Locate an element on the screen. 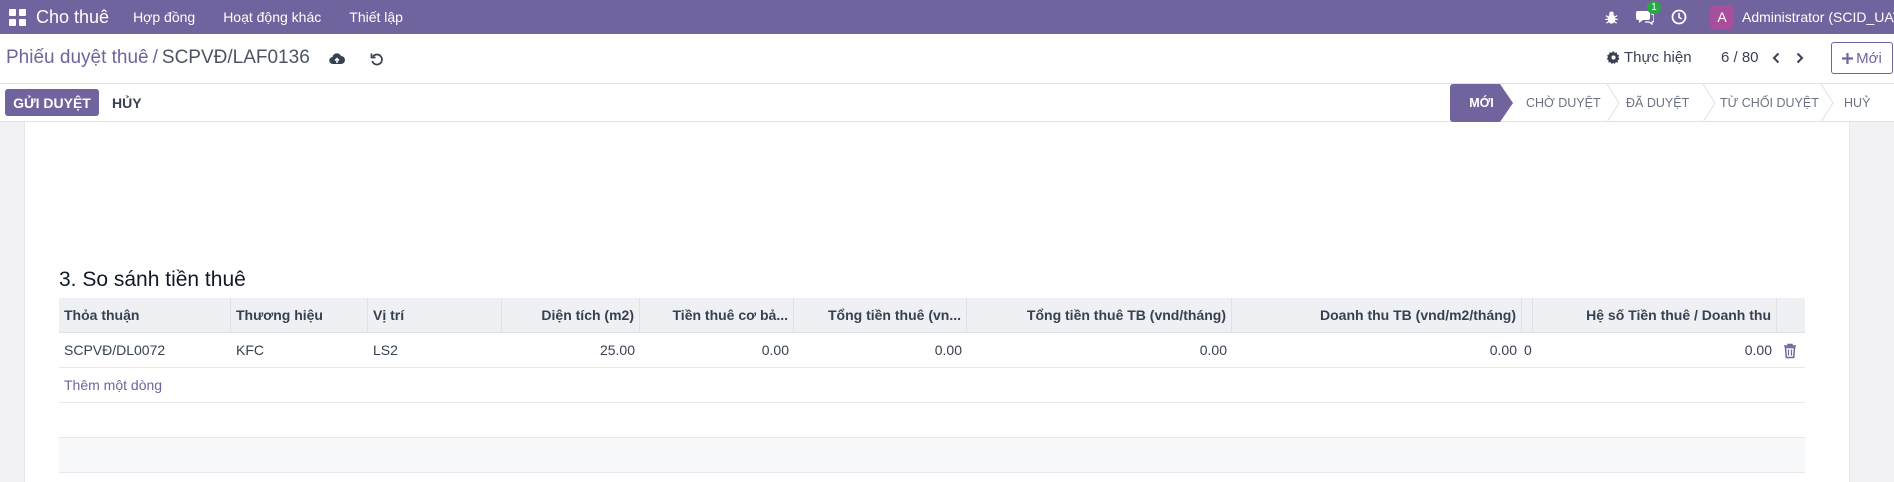  clock-icon is located at coordinates (1679, 17).